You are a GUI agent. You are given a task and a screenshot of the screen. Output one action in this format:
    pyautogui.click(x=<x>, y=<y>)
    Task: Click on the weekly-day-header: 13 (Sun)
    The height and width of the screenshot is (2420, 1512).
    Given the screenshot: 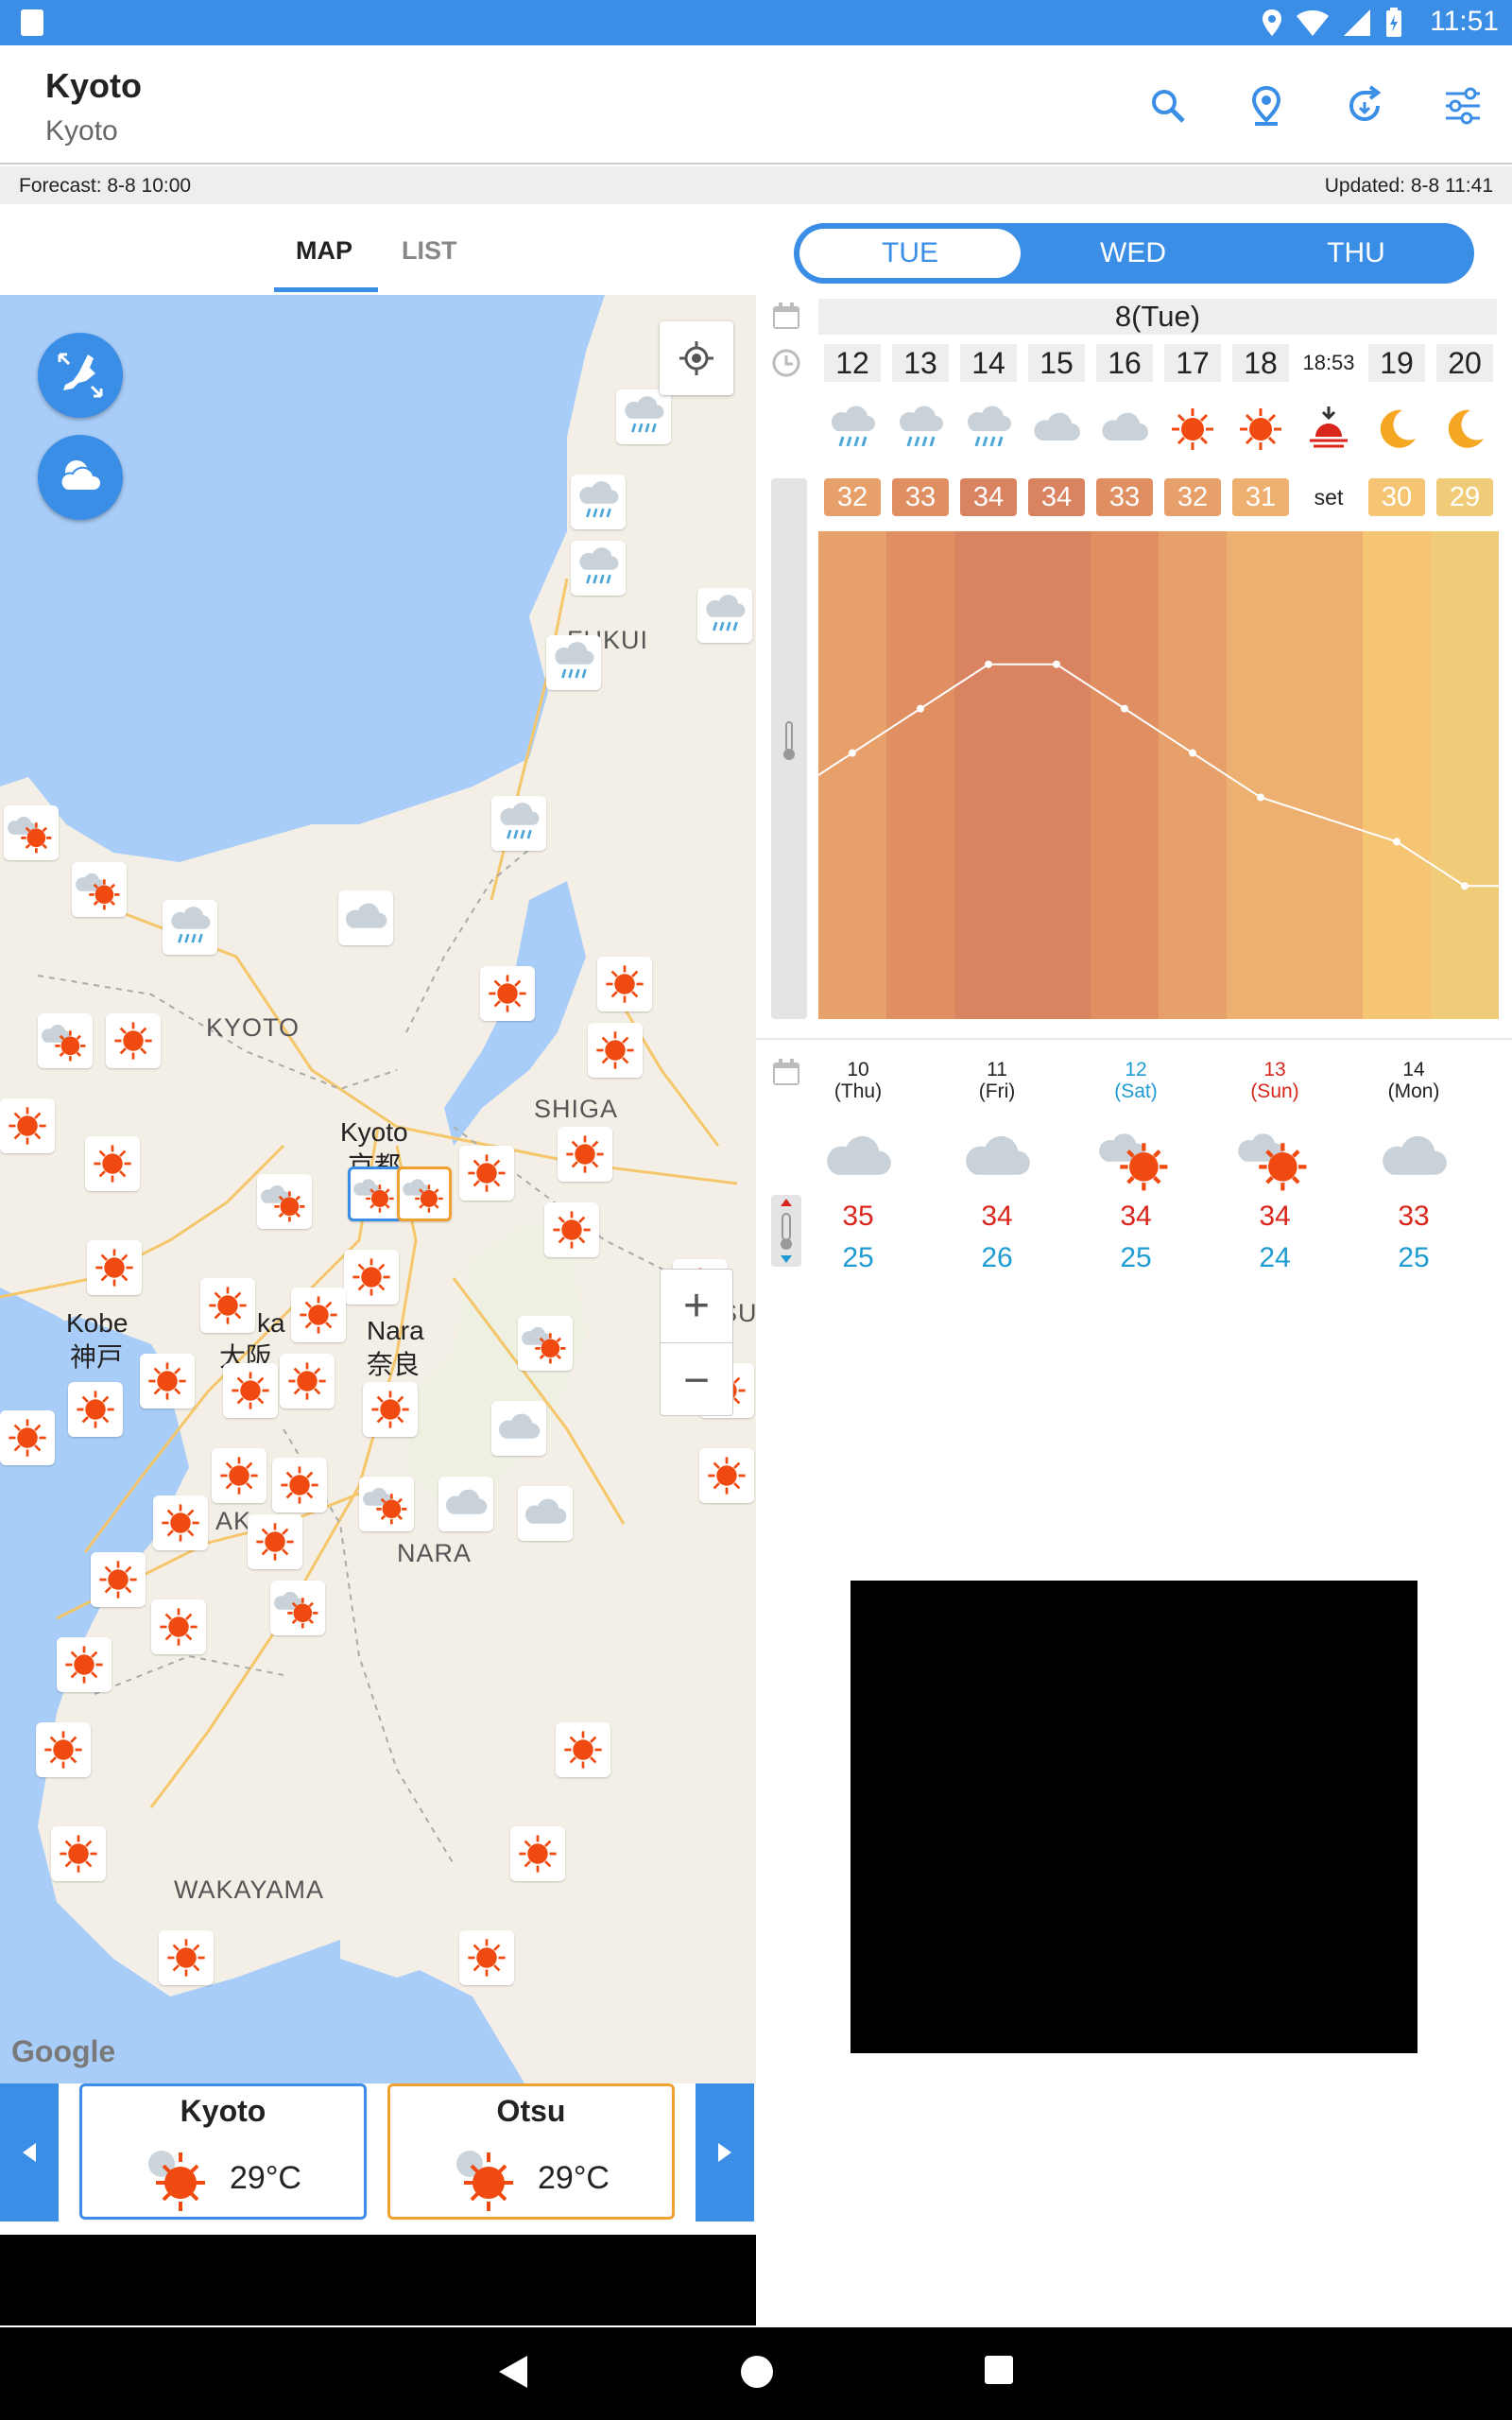 What is the action you would take?
    pyautogui.click(x=1274, y=1080)
    